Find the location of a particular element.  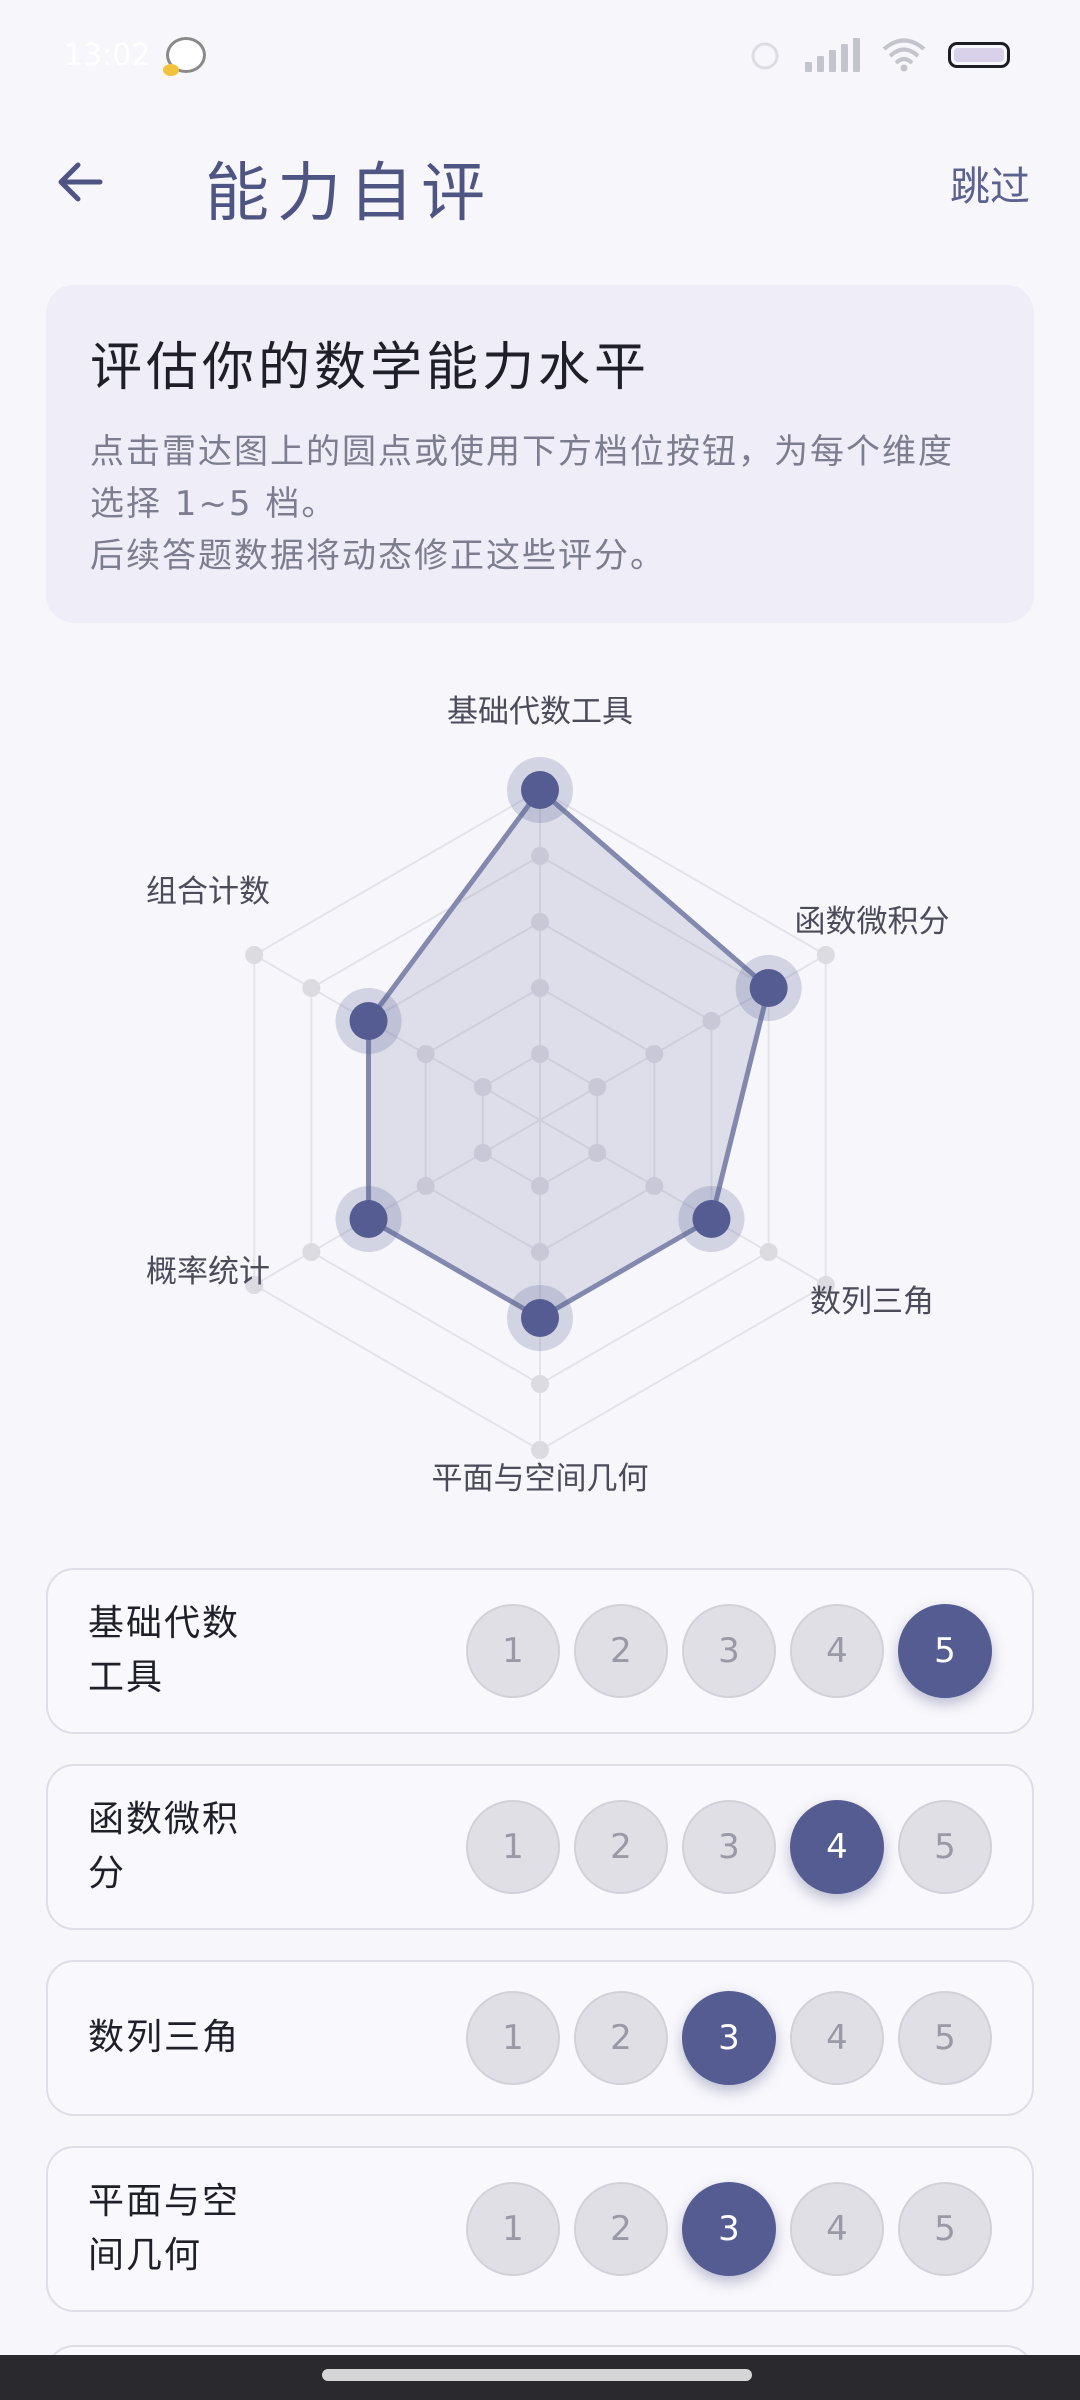

intro-title: 评估你的数学能力水平 is located at coordinates (370, 368).